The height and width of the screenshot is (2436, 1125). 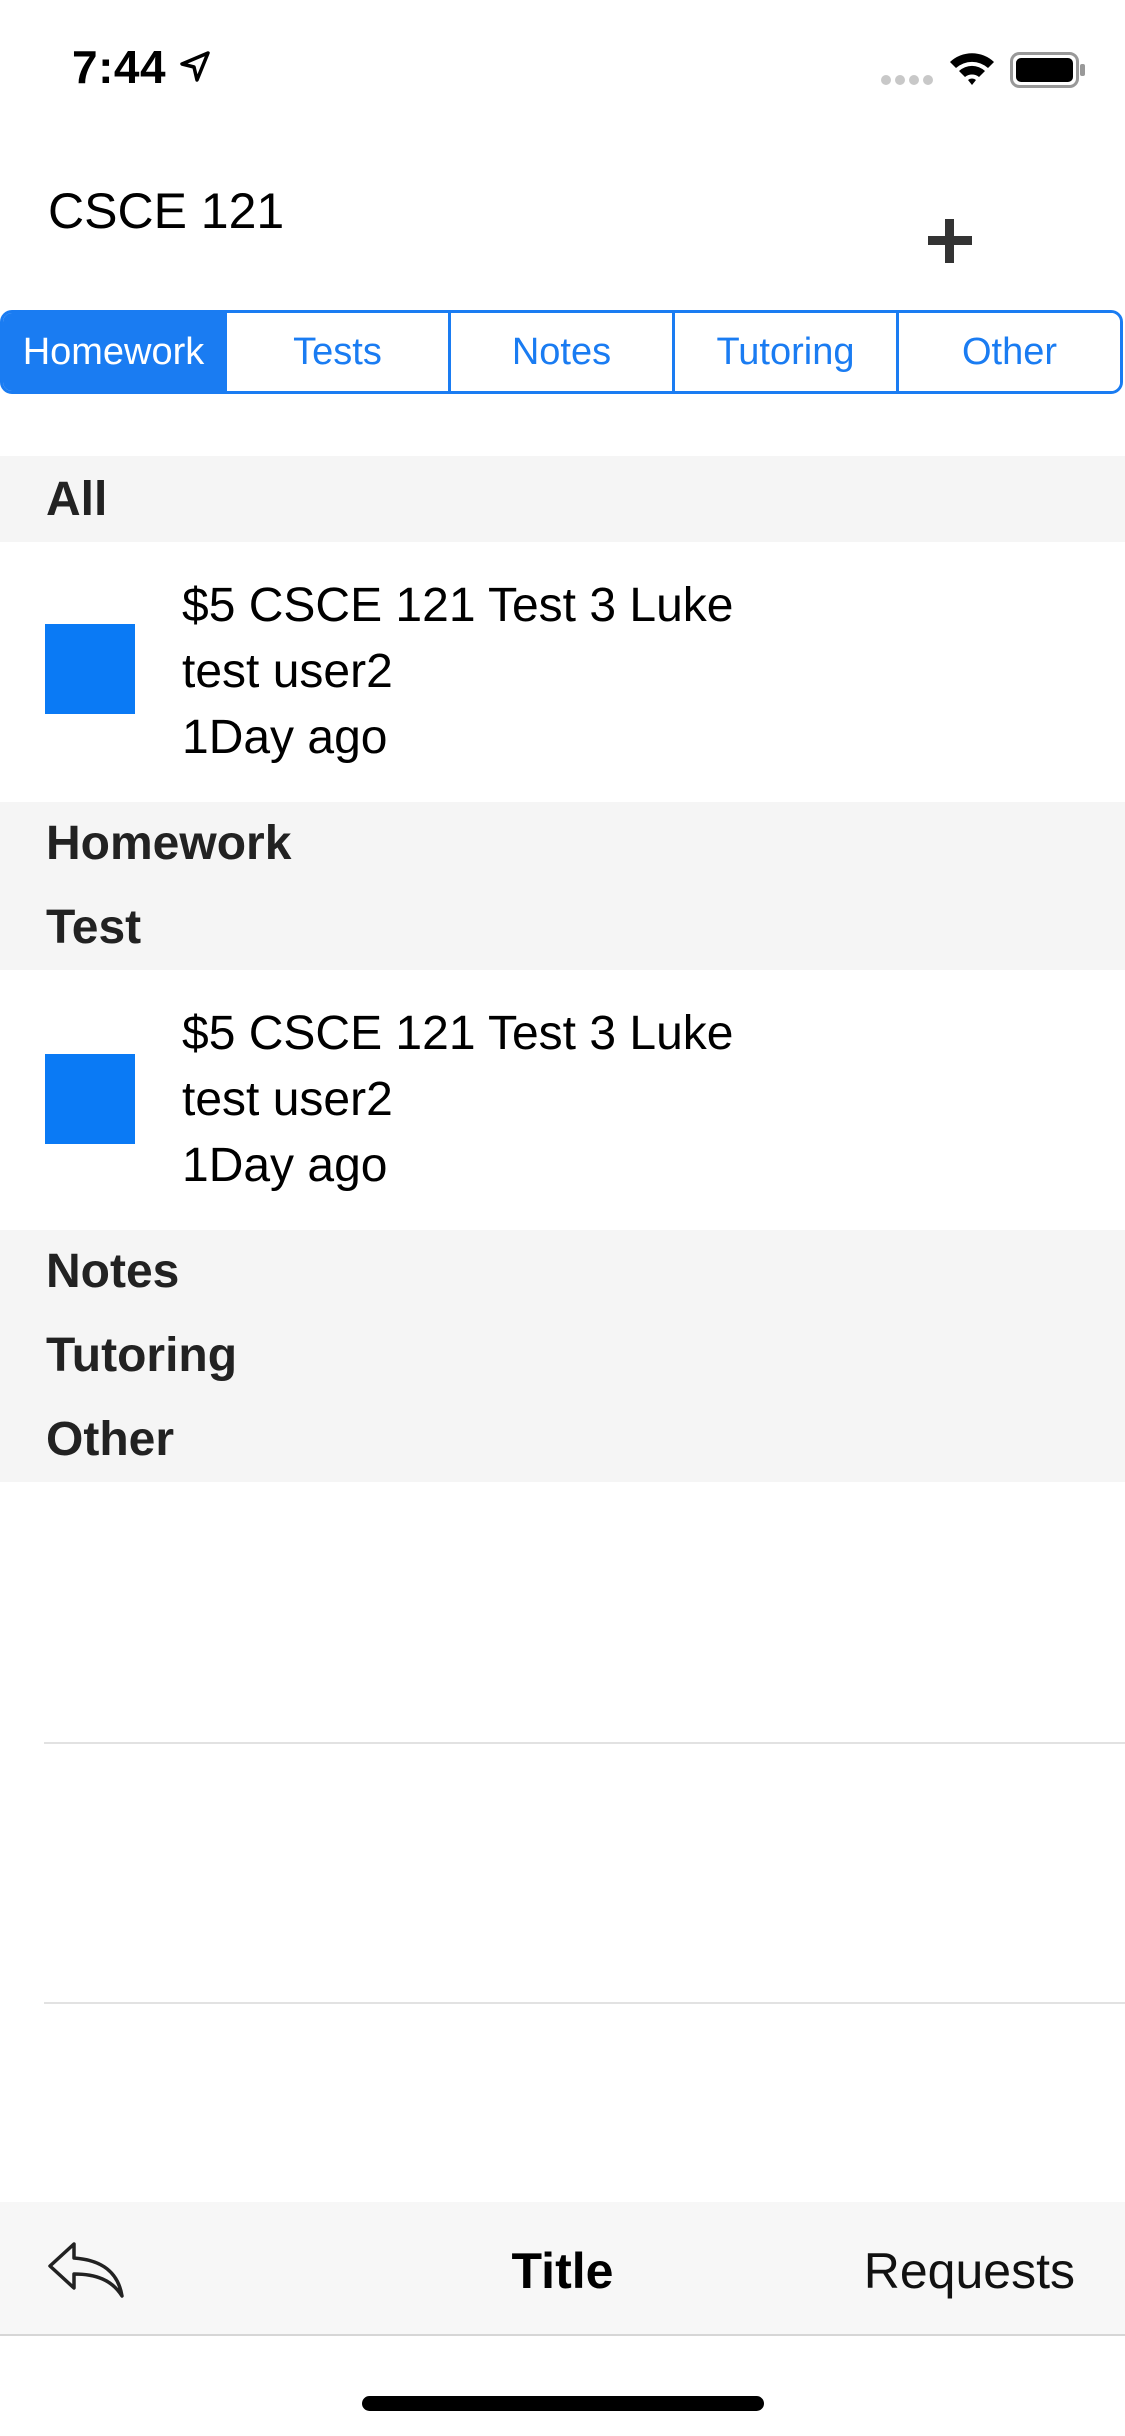 What do you see at coordinates (1009, 352) in the screenshot?
I see `segment-other: Other` at bounding box center [1009, 352].